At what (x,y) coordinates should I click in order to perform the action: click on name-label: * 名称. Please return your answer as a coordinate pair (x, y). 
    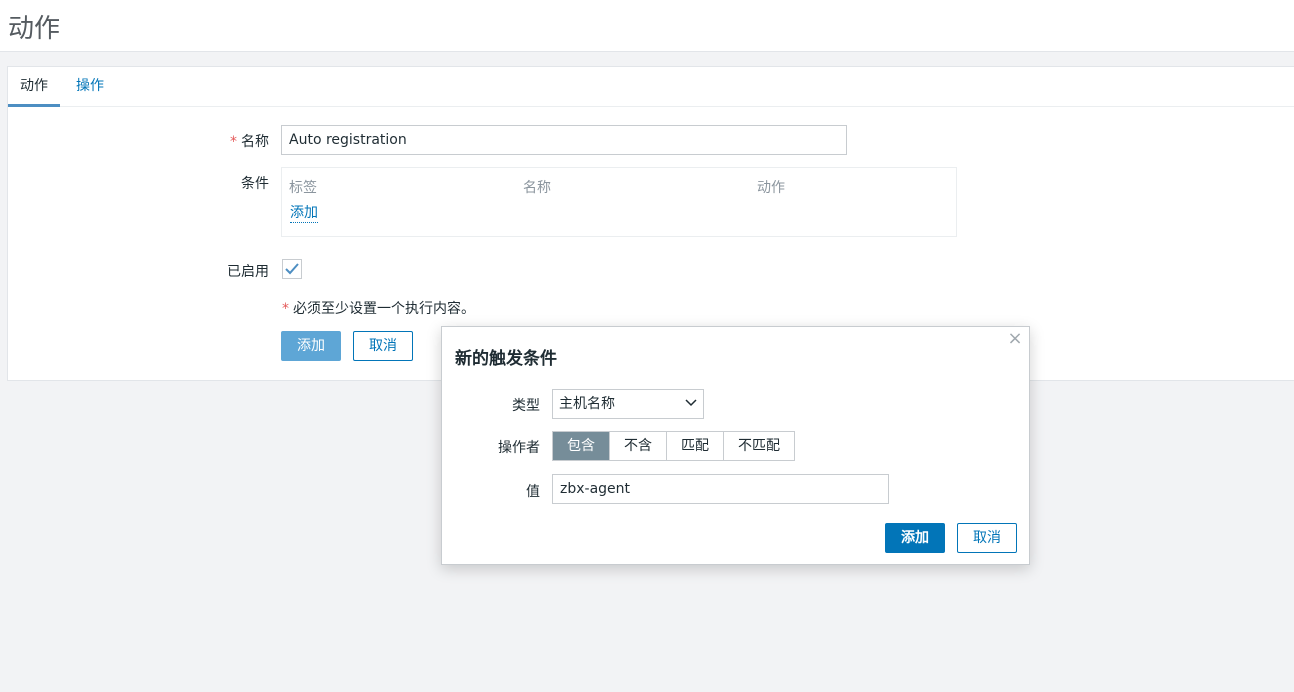
    Looking at the image, I should click on (209, 141).